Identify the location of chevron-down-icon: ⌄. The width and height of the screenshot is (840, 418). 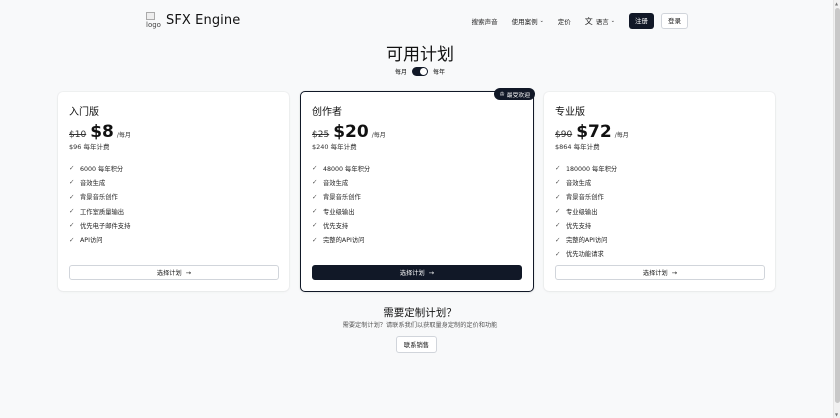
(541, 21).